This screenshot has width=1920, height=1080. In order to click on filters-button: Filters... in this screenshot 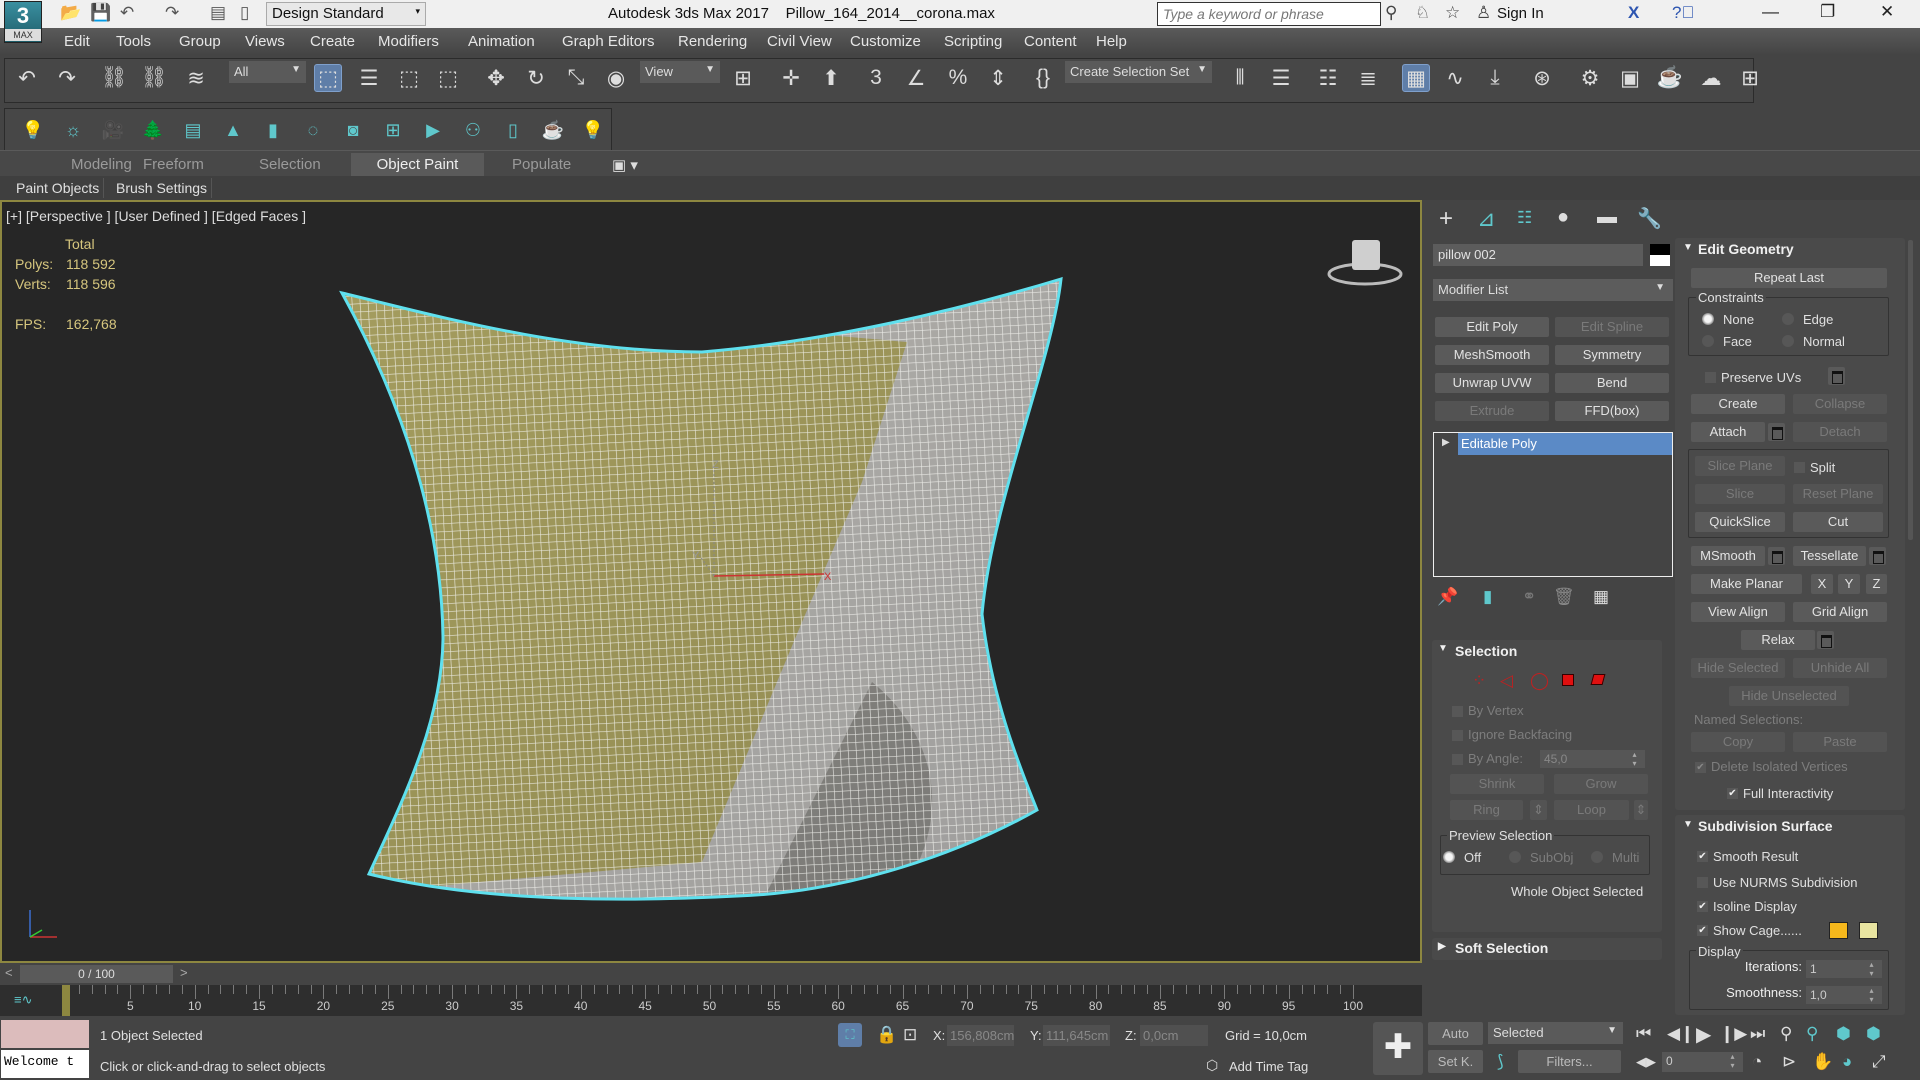, I will do `click(1569, 1061)`.